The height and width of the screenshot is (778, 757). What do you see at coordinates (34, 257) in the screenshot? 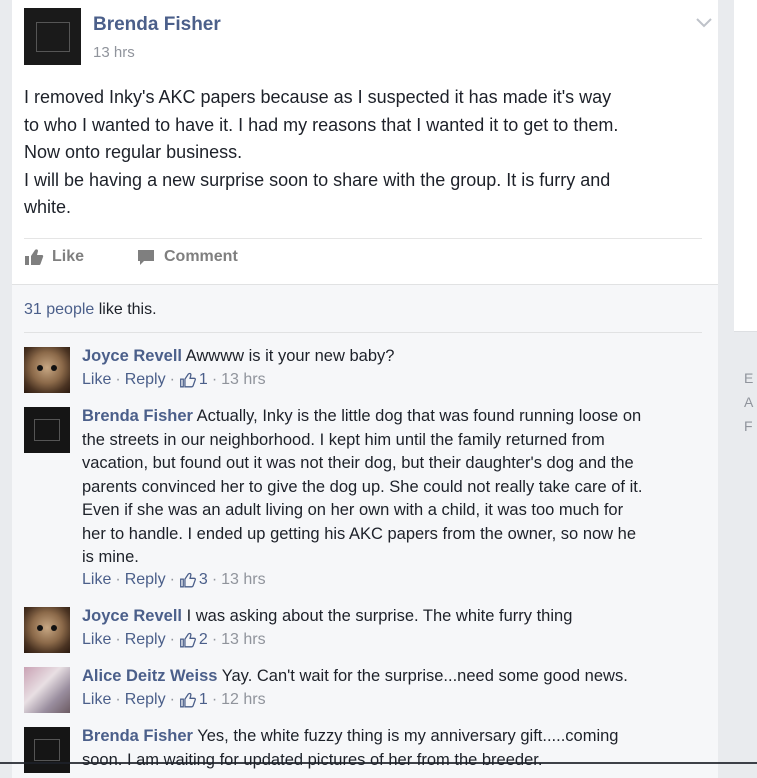
I see `thumbs-up-icon` at bounding box center [34, 257].